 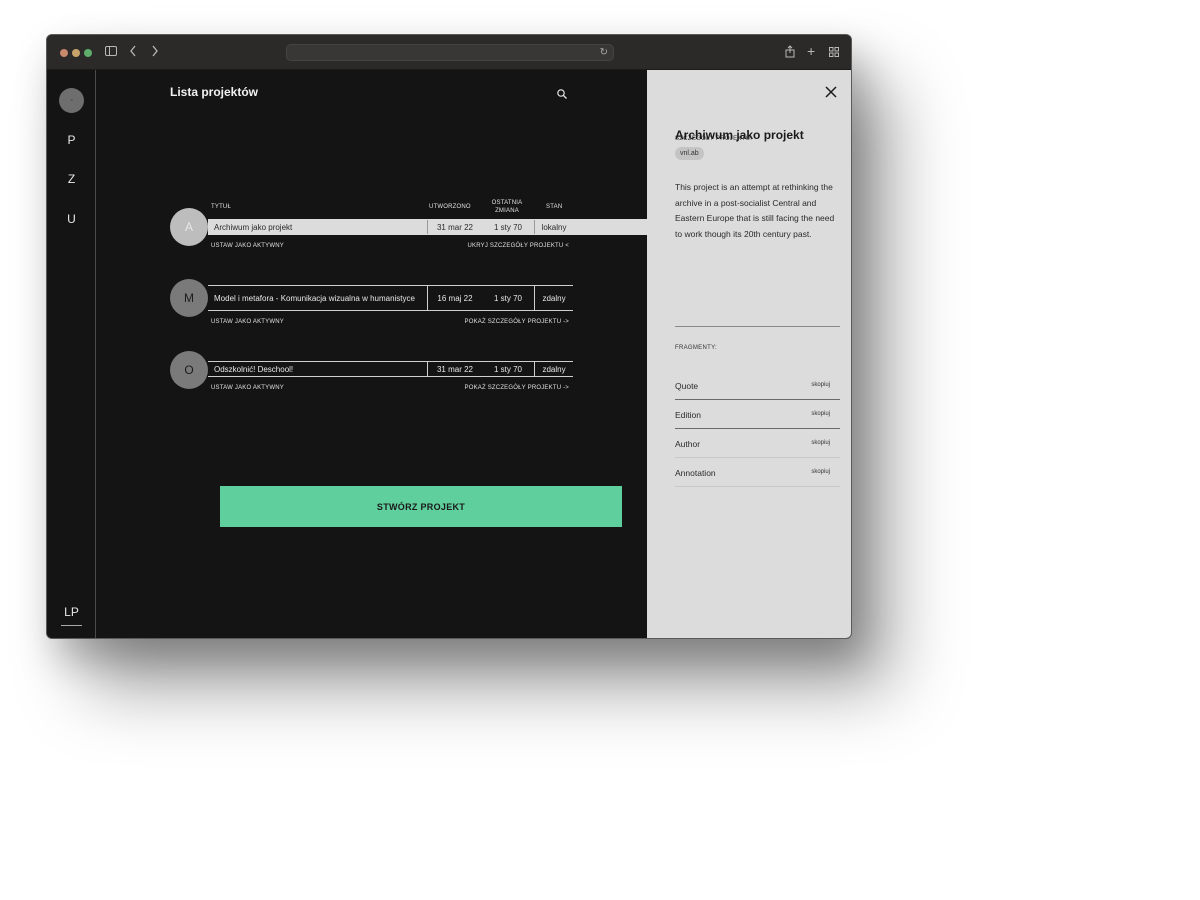 I want to click on user-avatar: -, so click(x=71, y=100).